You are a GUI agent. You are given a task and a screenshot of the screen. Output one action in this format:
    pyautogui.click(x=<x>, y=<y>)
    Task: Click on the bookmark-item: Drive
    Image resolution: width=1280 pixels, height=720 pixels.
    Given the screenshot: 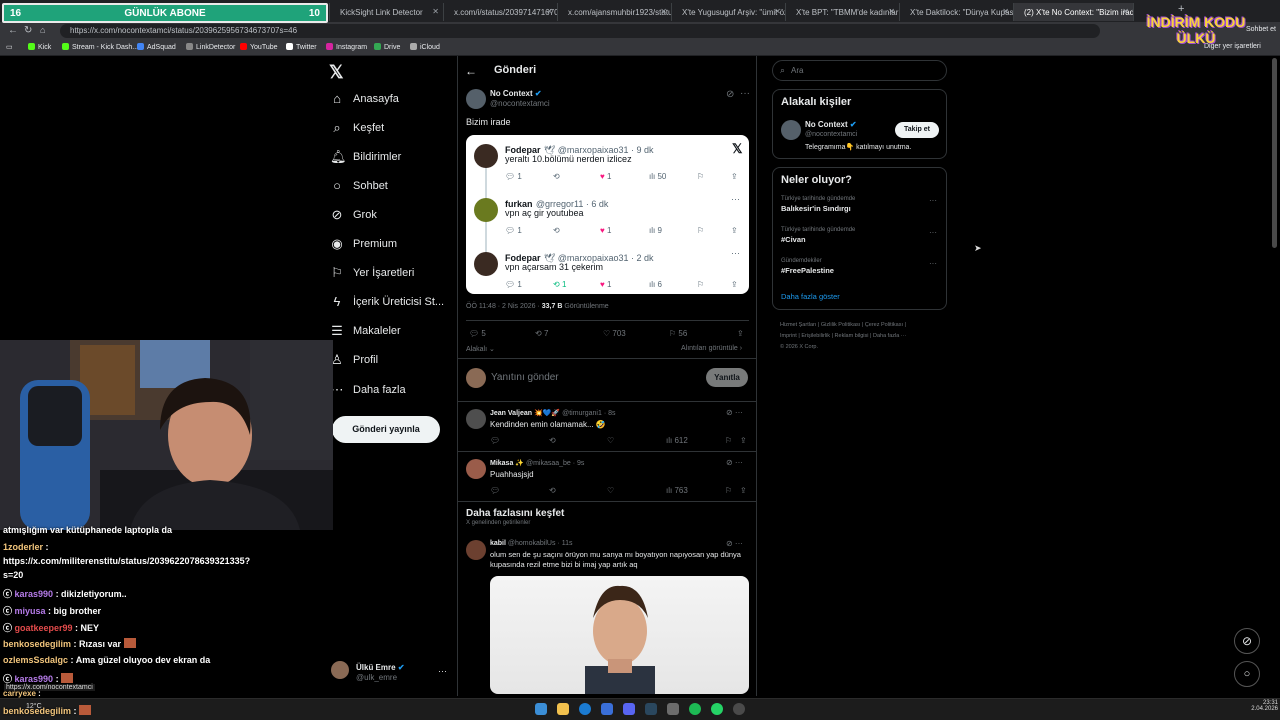 What is the action you would take?
    pyautogui.click(x=387, y=47)
    